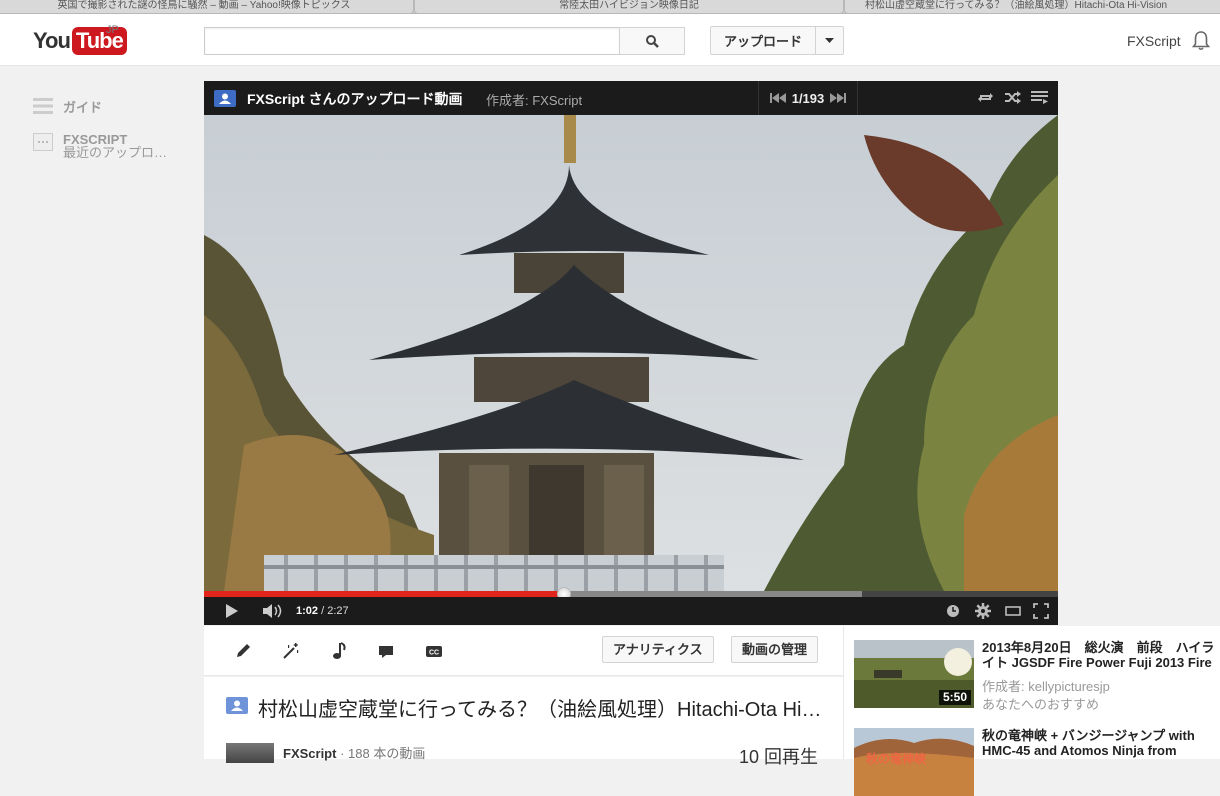 This screenshot has height=796, width=1220. What do you see at coordinates (1098, 647) in the screenshot?
I see `related-video-title-line1: 2013年8月20日 総火演 前段 ハイラ` at bounding box center [1098, 647].